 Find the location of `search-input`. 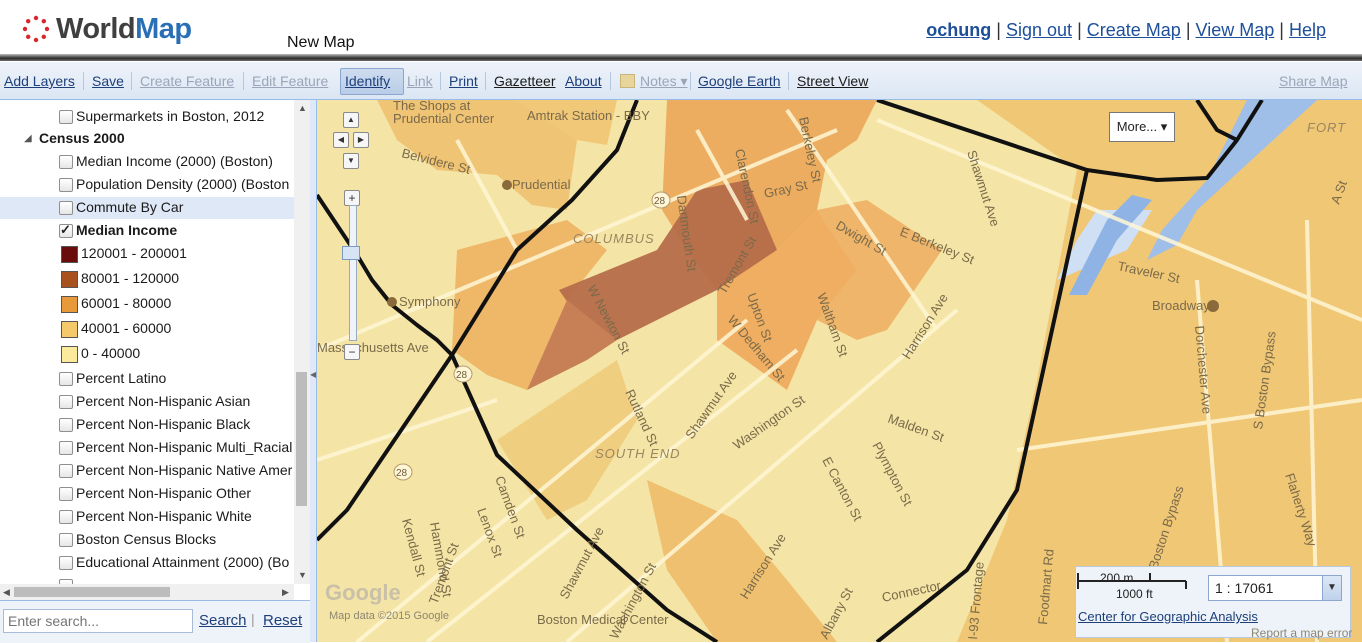

search-input is located at coordinates (98, 621).